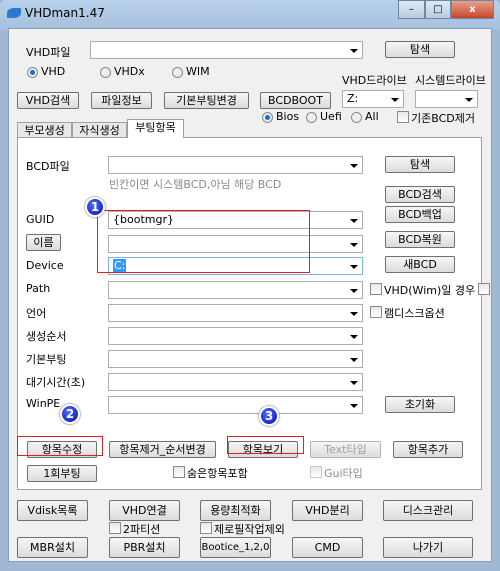  I want to click on vhd-attach-button: VHD연결, so click(144, 510).